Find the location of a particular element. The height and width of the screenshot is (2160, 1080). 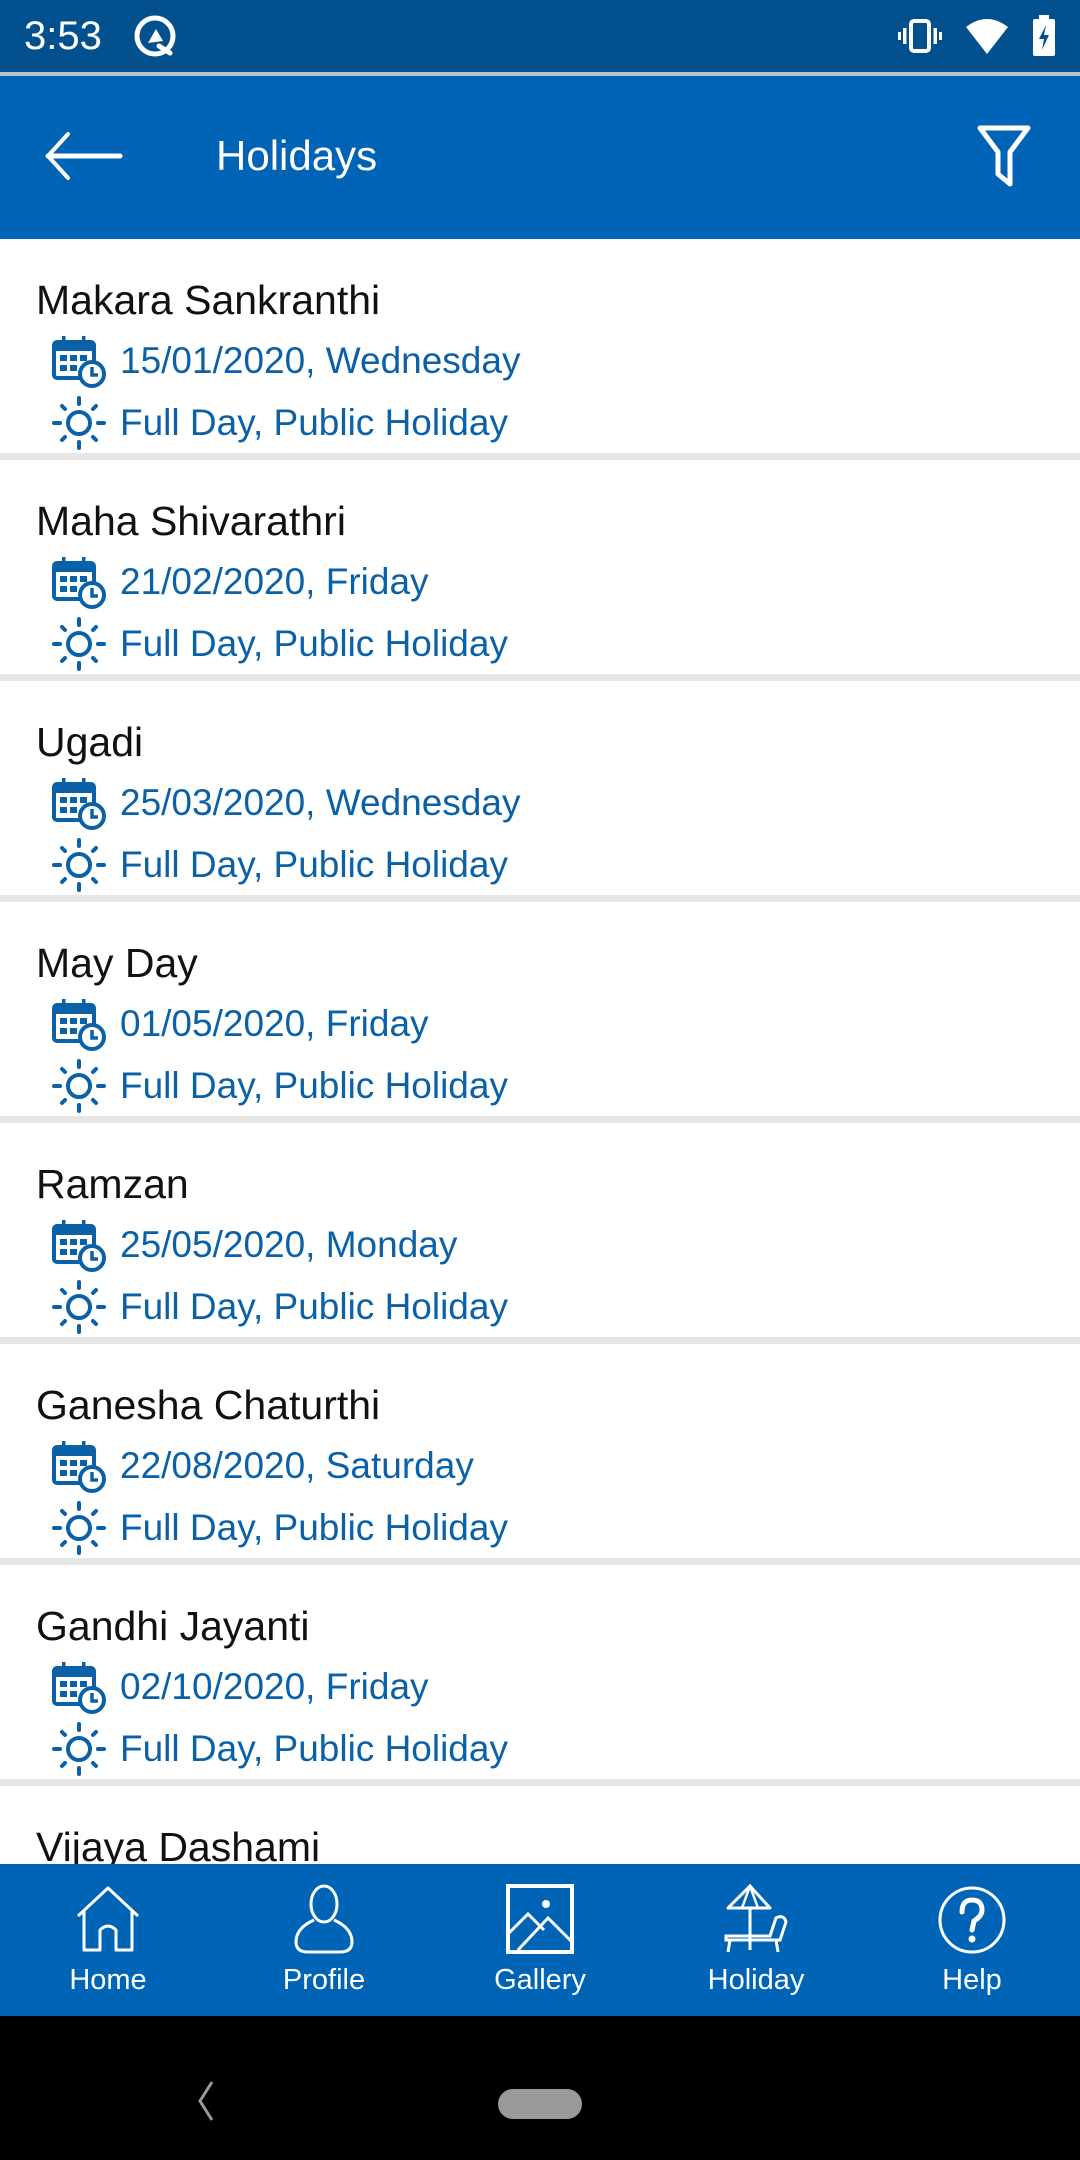

nav-profile: Profile is located at coordinates (324, 1940).